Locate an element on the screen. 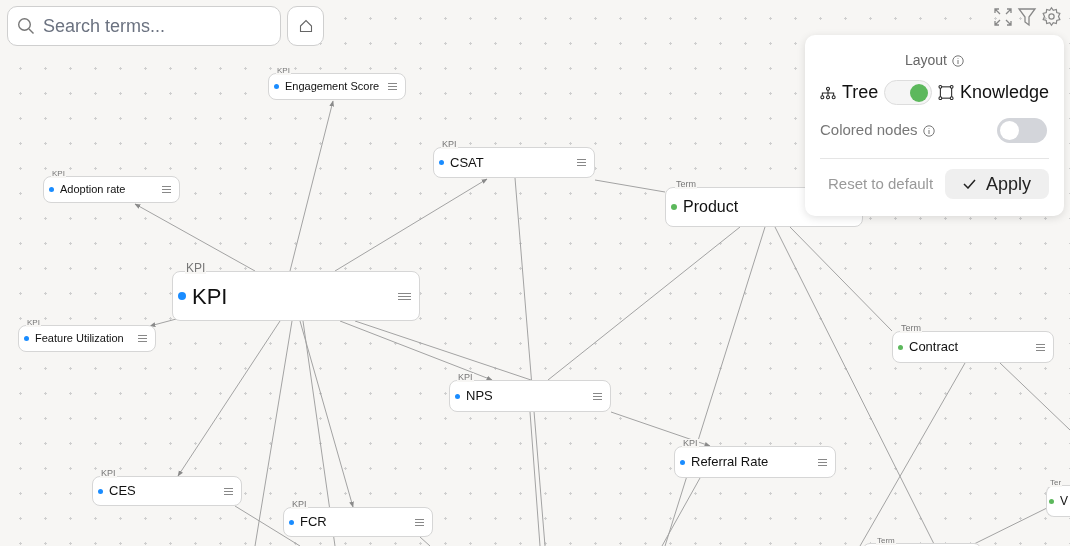 The height and width of the screenshot is (546, 1070). node-title: V is located at coordinates (1064, 501).